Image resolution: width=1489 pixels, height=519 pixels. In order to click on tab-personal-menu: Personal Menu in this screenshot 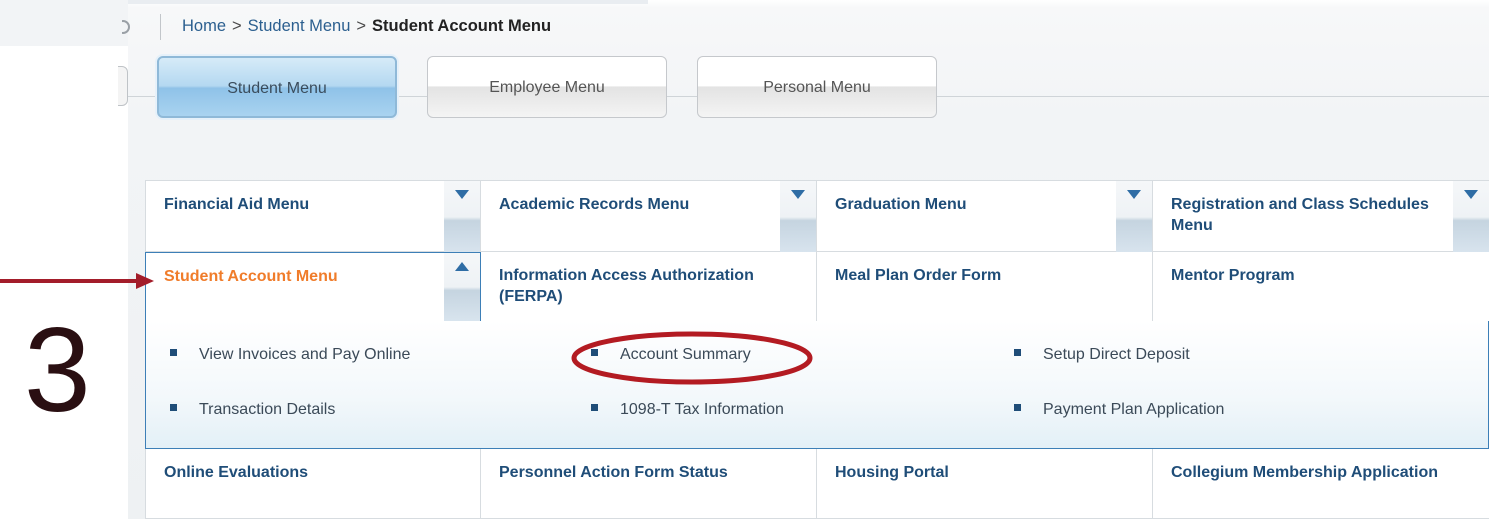, I will do `click(817, 87)`.